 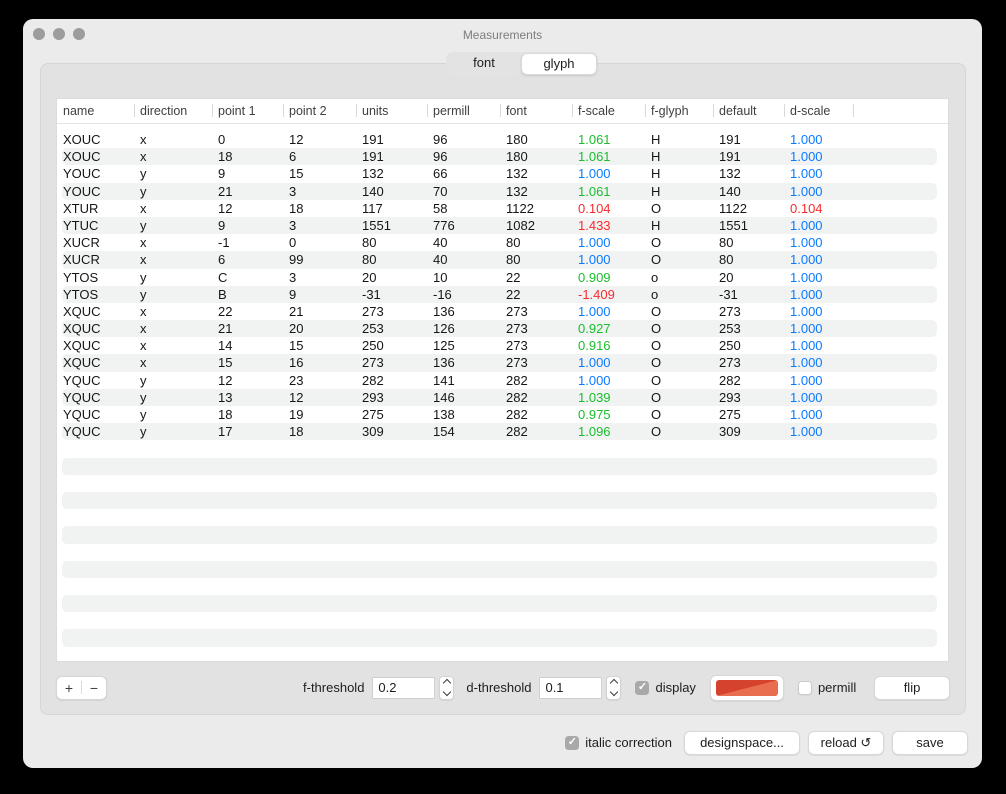 I want to click on add-remove-control: + −, so click(x=81, y=687).